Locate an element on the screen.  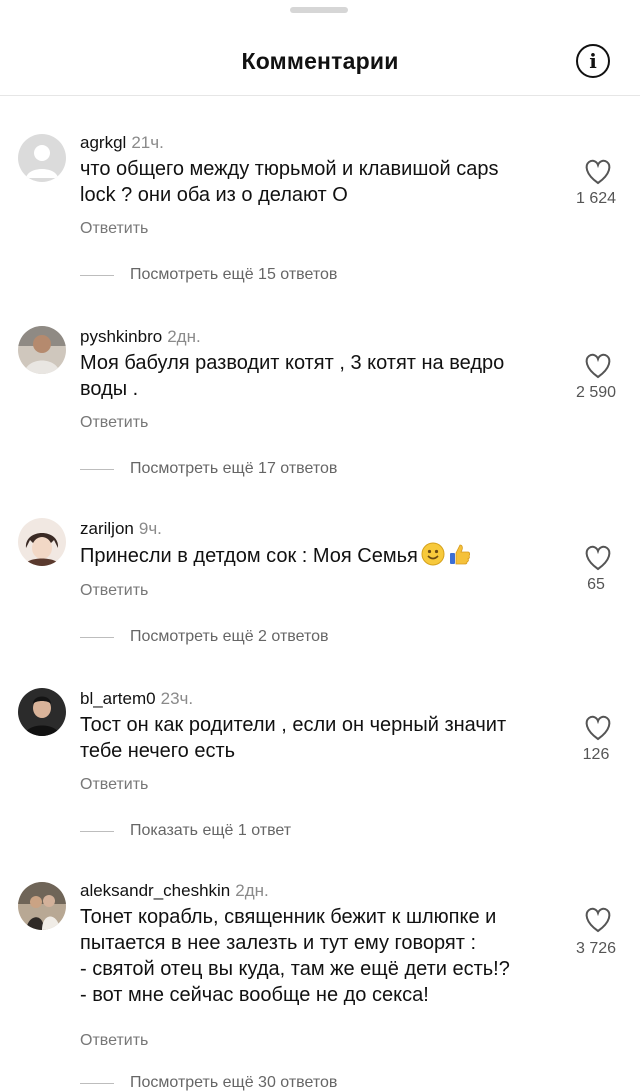
comment-time: 21ч. is located at coordinates (147, 142).